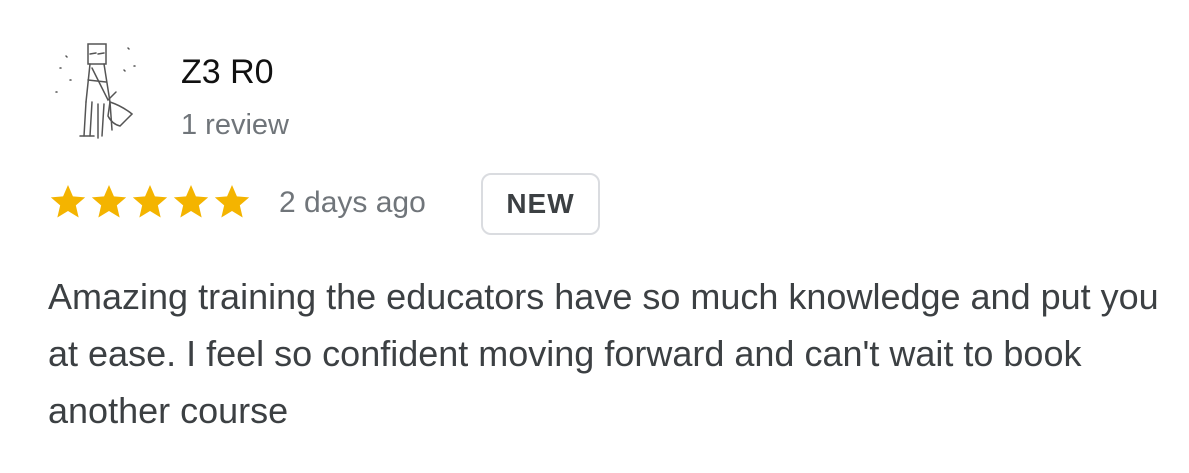 This screenshot has height=473, width=1189. I want to click on reviewer-name: Z3 R0, so click(227, 72).